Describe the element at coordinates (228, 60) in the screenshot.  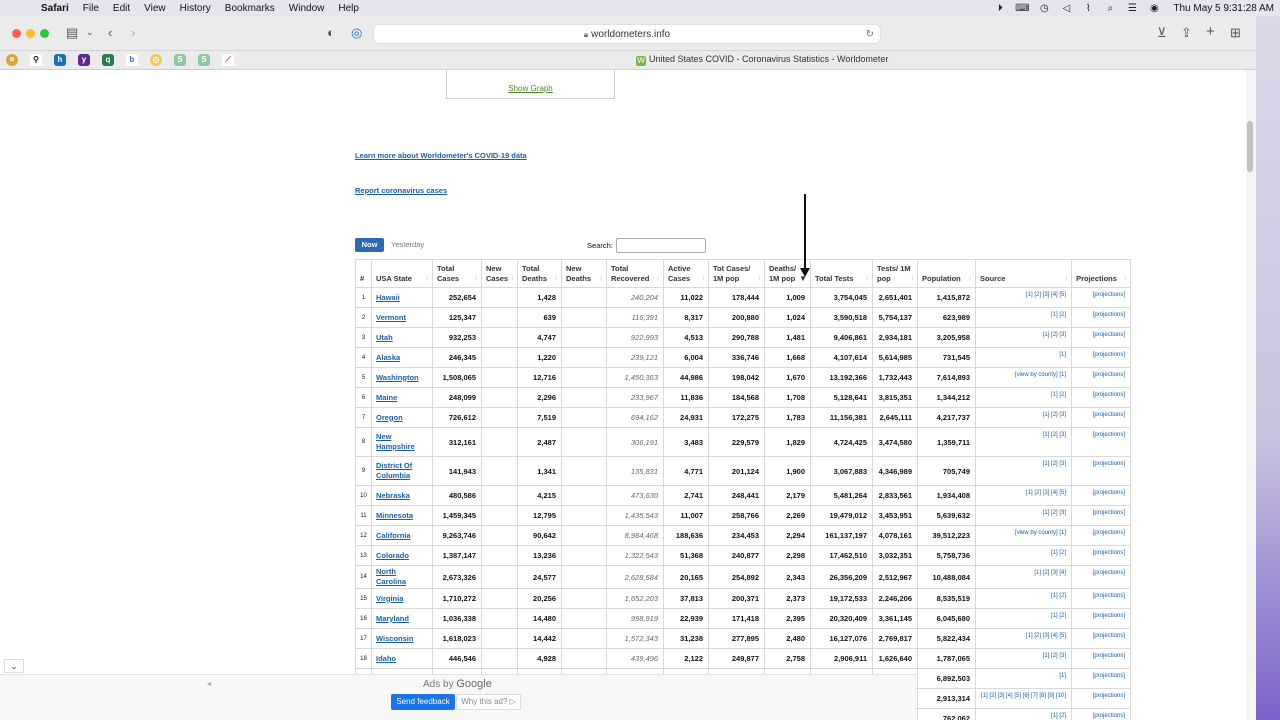
I see `favorite-pinwheel-icon: ⟋` at that location.